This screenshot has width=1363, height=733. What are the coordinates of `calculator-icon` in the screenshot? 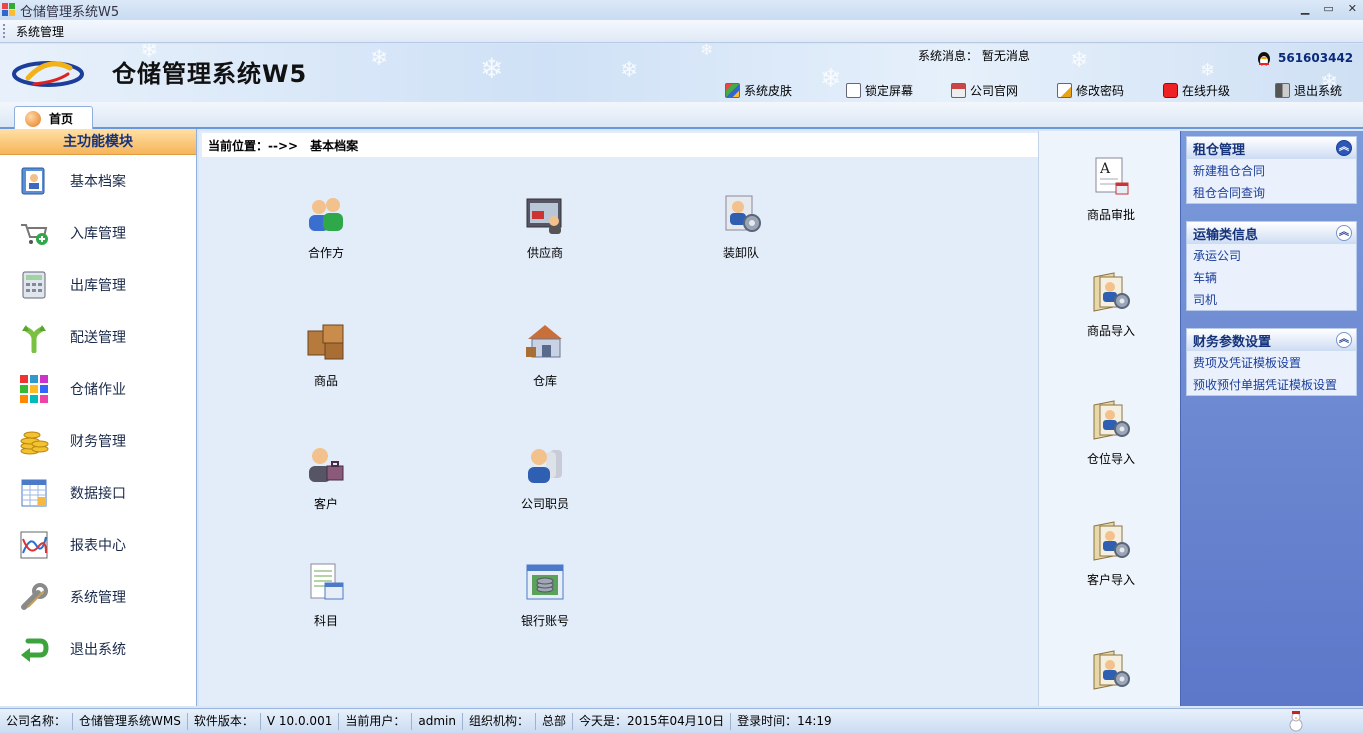 It's located at (34, 285).